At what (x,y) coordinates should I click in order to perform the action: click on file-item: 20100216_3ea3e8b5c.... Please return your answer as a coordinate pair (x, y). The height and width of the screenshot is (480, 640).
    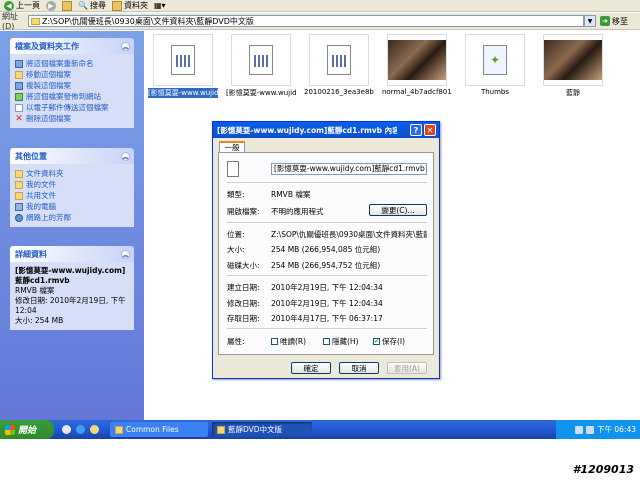
    Looking at the image, I should click on (339, 65).